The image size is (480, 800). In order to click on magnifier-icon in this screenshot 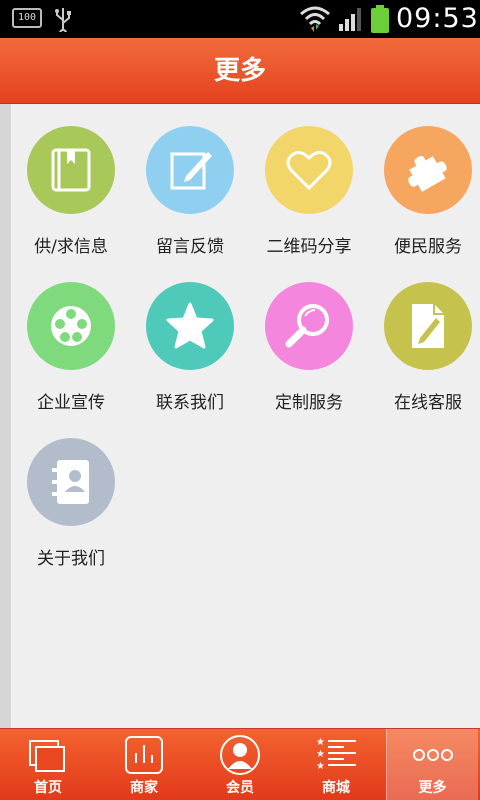, I will do `click(309, 326)`.